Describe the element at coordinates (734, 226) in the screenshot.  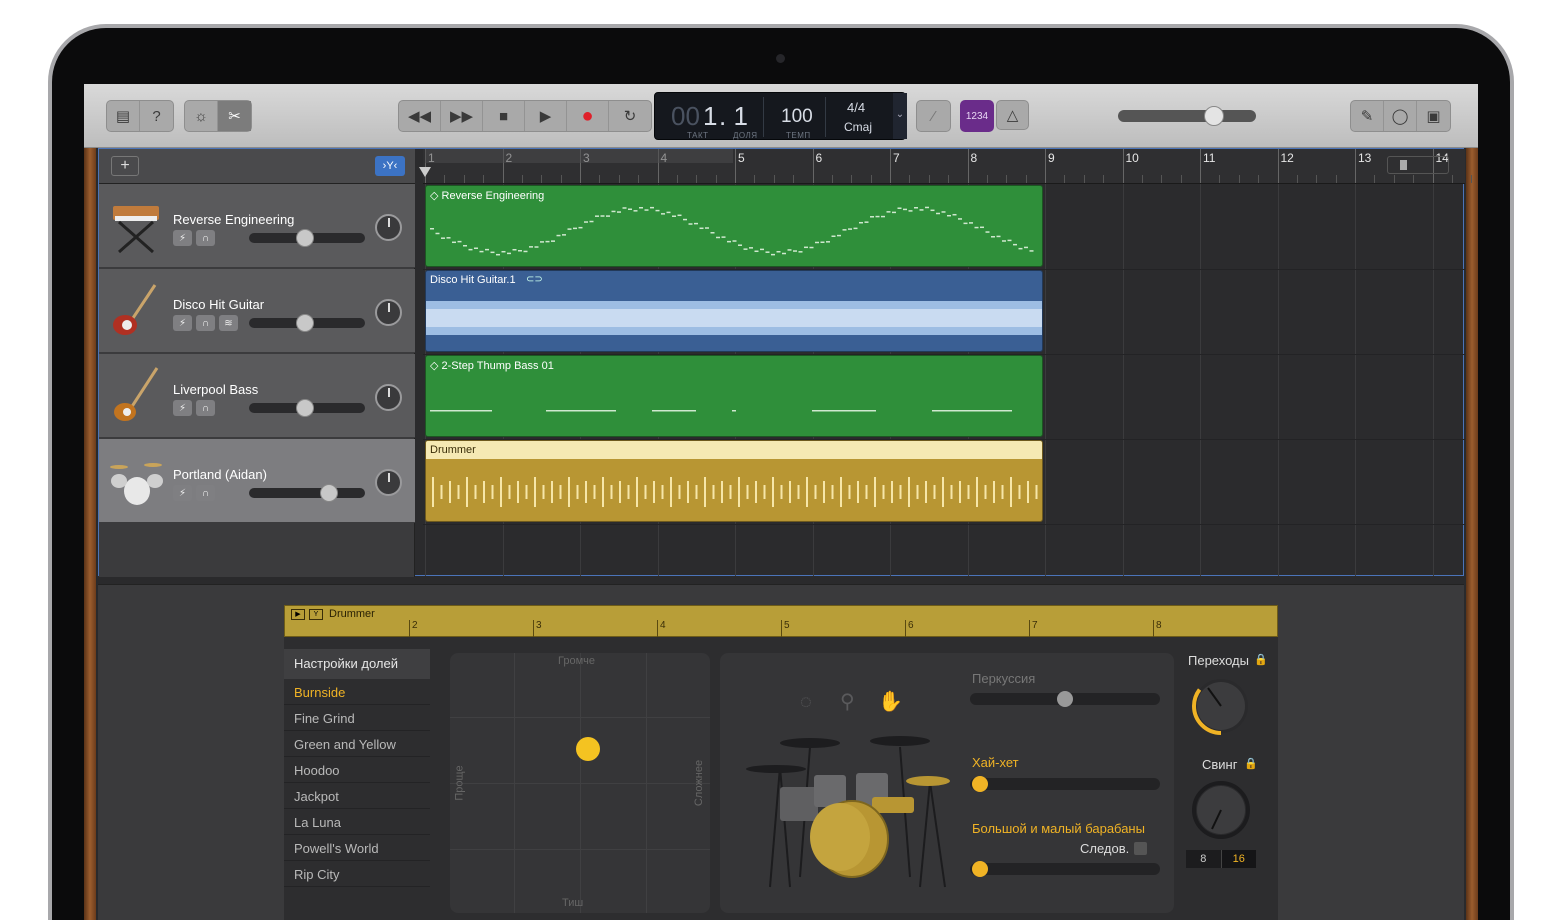
I see `track-region: ◇ Reverse Engineering` at that location.